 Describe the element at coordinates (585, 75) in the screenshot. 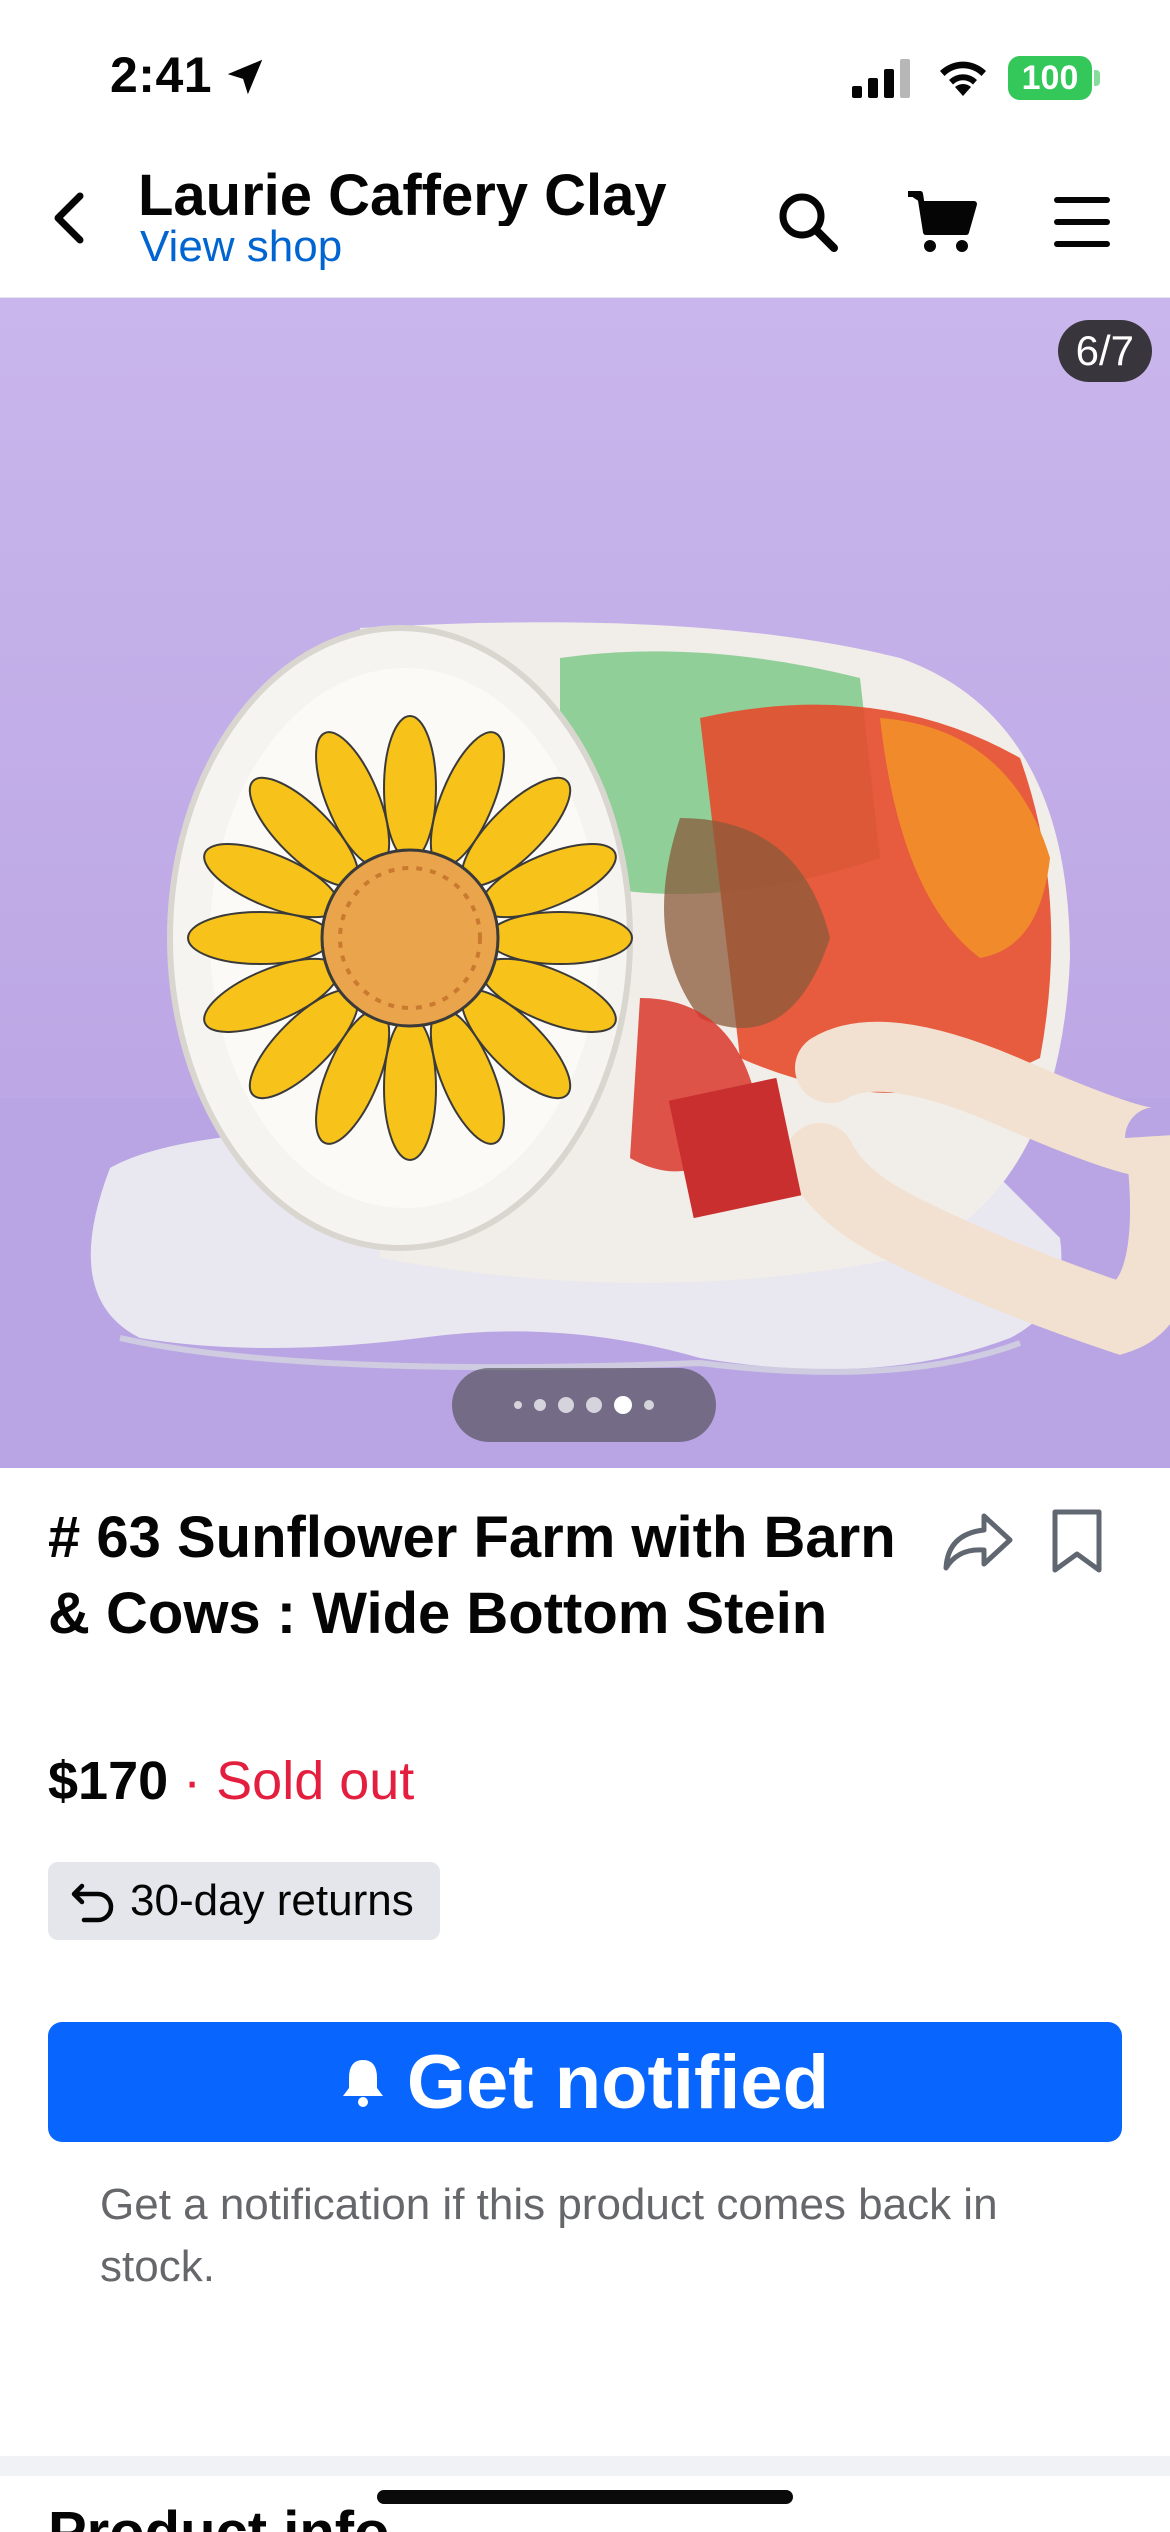

I see `status-bar: 2:41 100` at that location.